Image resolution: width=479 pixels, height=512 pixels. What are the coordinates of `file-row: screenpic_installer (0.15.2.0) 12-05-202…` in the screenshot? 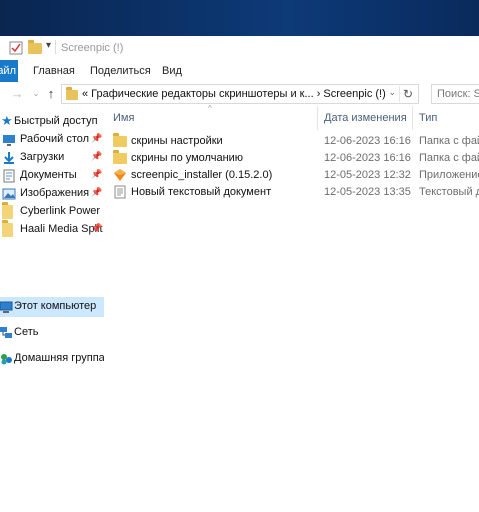 It's located at (296, 175).